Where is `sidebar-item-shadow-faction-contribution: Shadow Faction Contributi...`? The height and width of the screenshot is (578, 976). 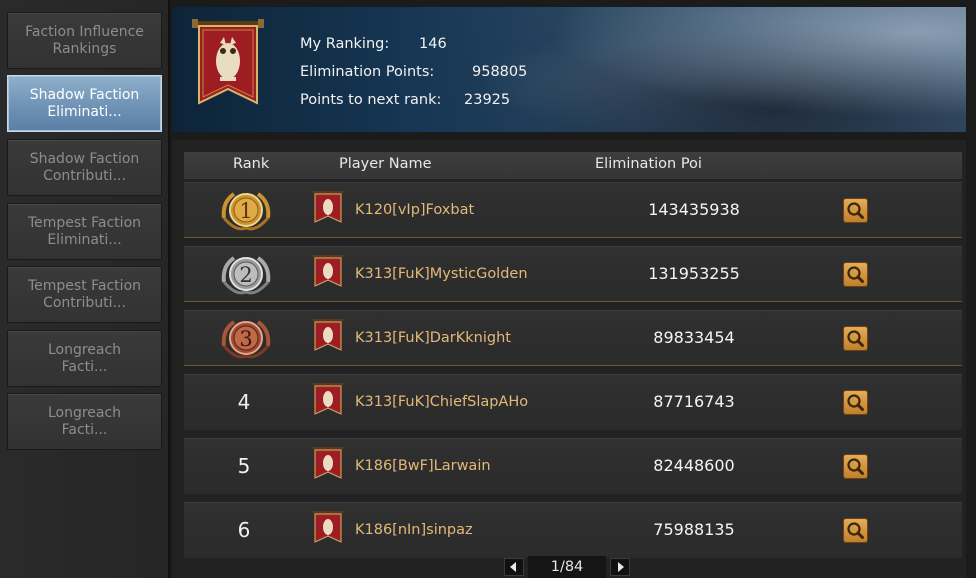 sidebar-item-shadow-faction-contribution: Shadow Faction Contributi... is located at coordinates (84, 167).